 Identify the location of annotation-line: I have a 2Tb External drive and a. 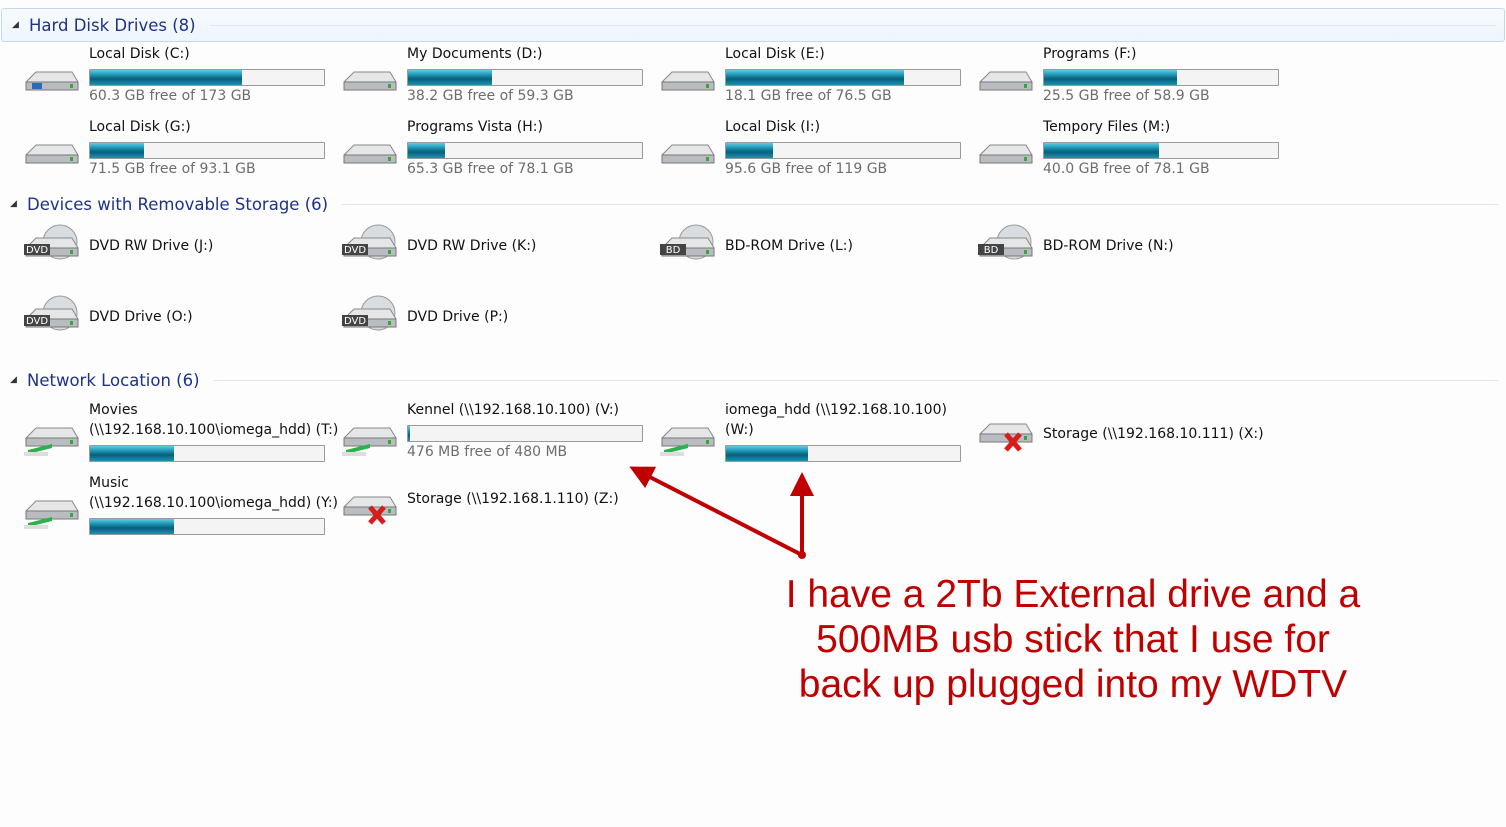
(1073, 594).